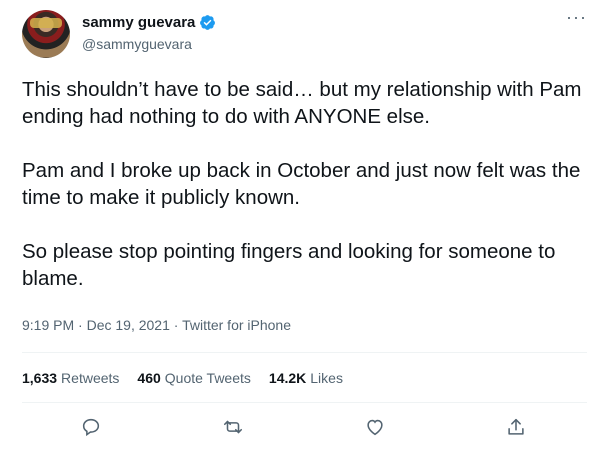 The image size is (603, 457). What do you see at coordinates (138, 22) in the screenshot?
I see `author-display-name: sammy guevara` at bounding box center [138, 22].